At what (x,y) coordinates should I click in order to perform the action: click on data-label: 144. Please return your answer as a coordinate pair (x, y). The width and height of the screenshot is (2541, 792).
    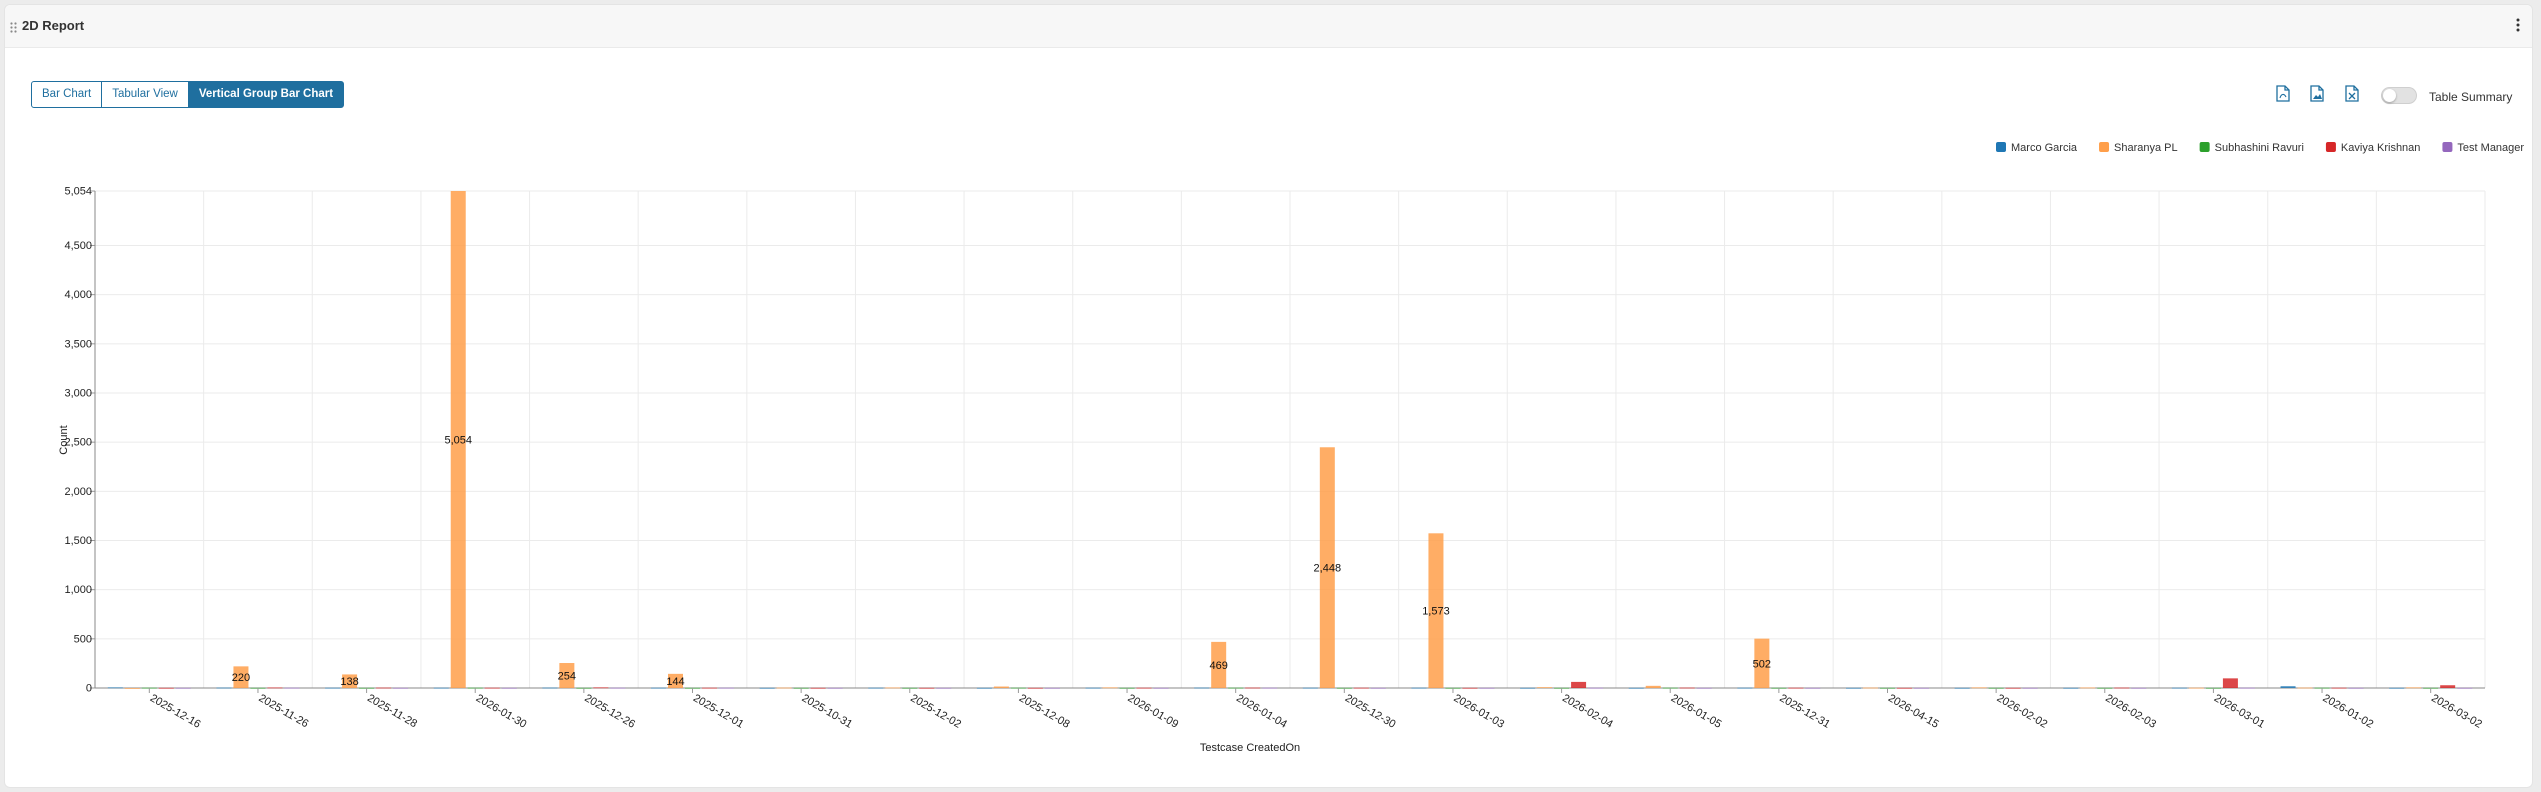
    Looking at the image, I should click on (675, 682).